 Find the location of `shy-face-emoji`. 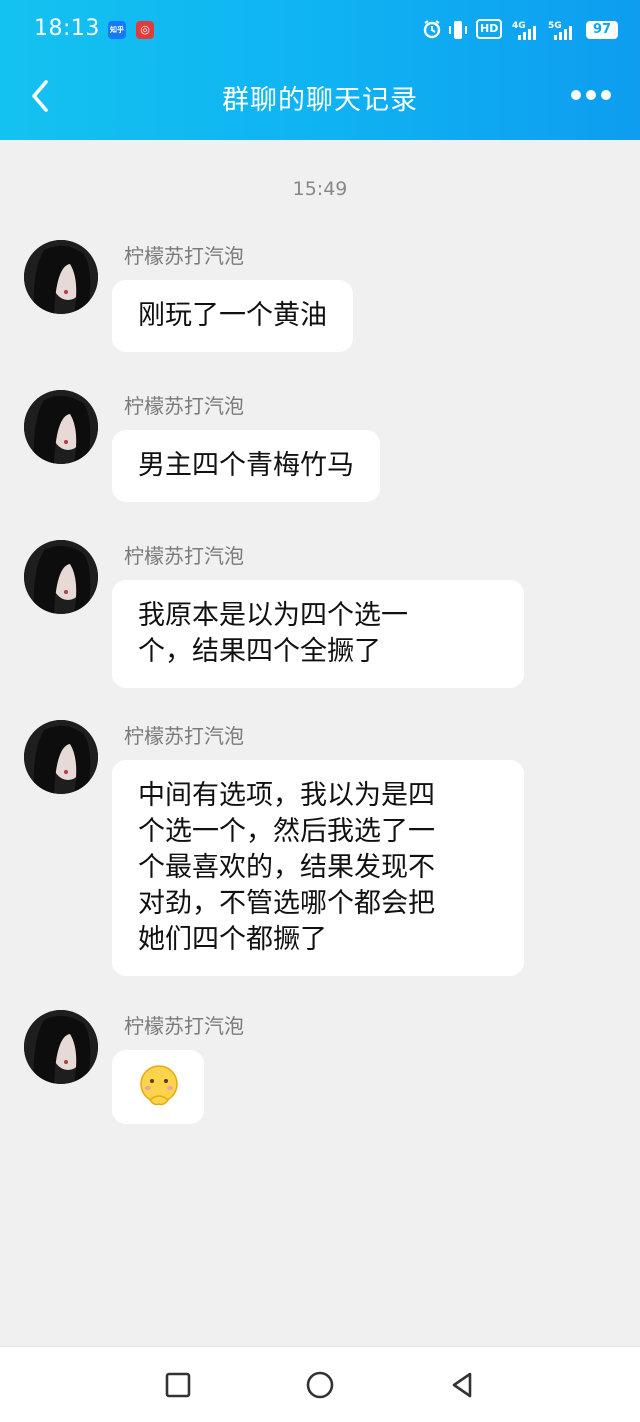

shy-face-emoji is located at coordinates (159, 1085).